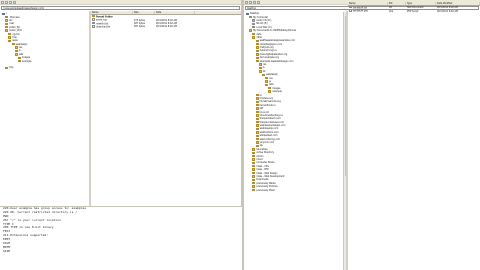  Describe the element at coordinates (103, 27) in the screenshot. I see `file-name-text: download.txt` at that location.